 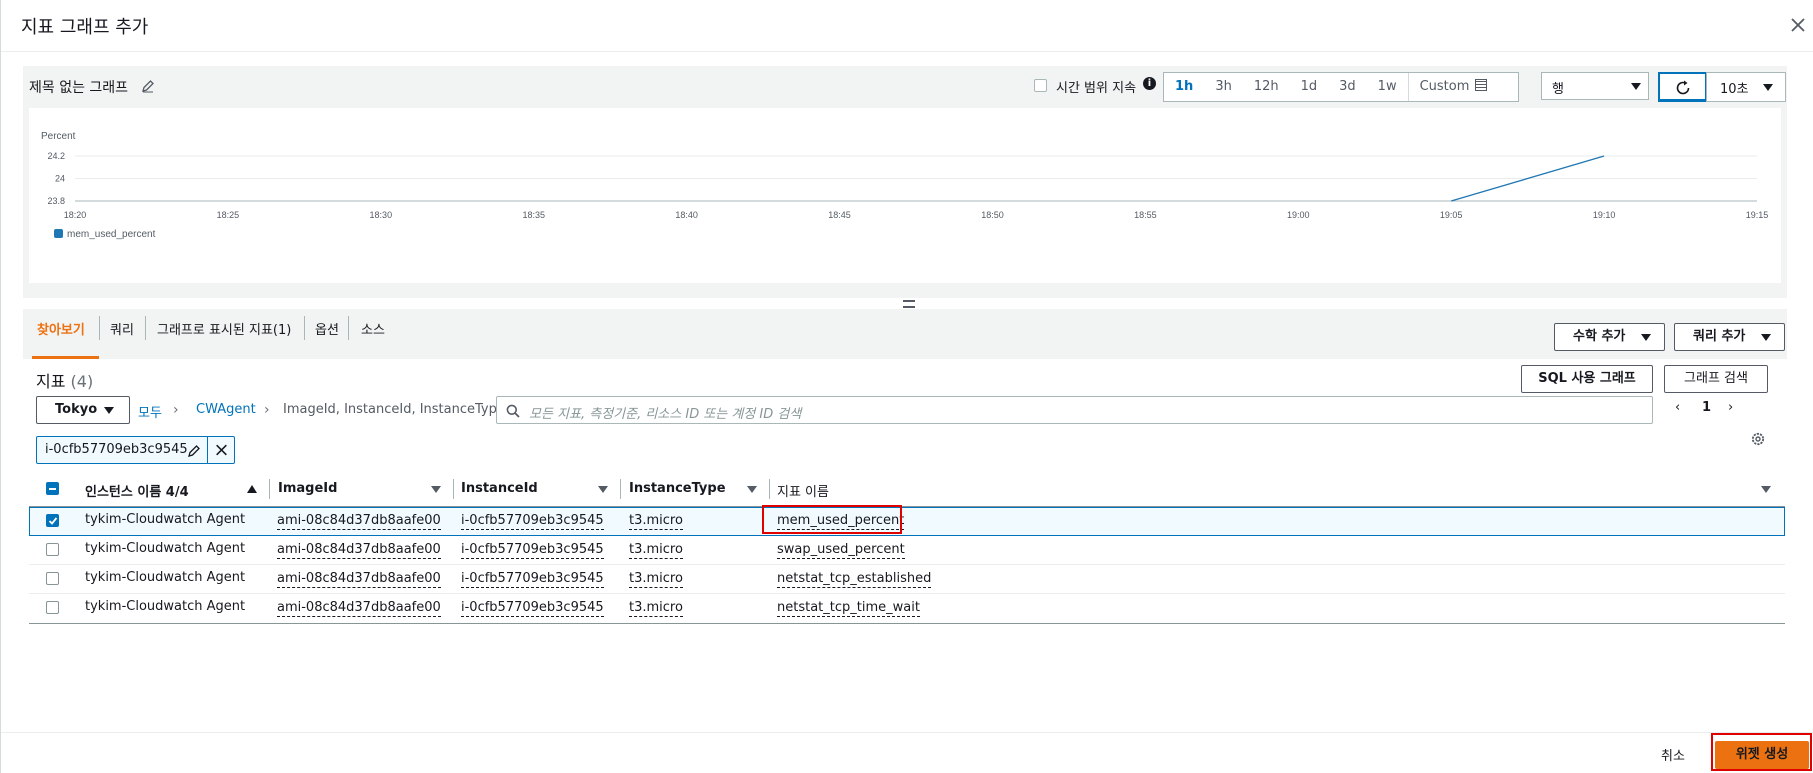 I want to click on column-header-instance-name: 인스턴스 이름 4/4, so click(x=137, y=490).